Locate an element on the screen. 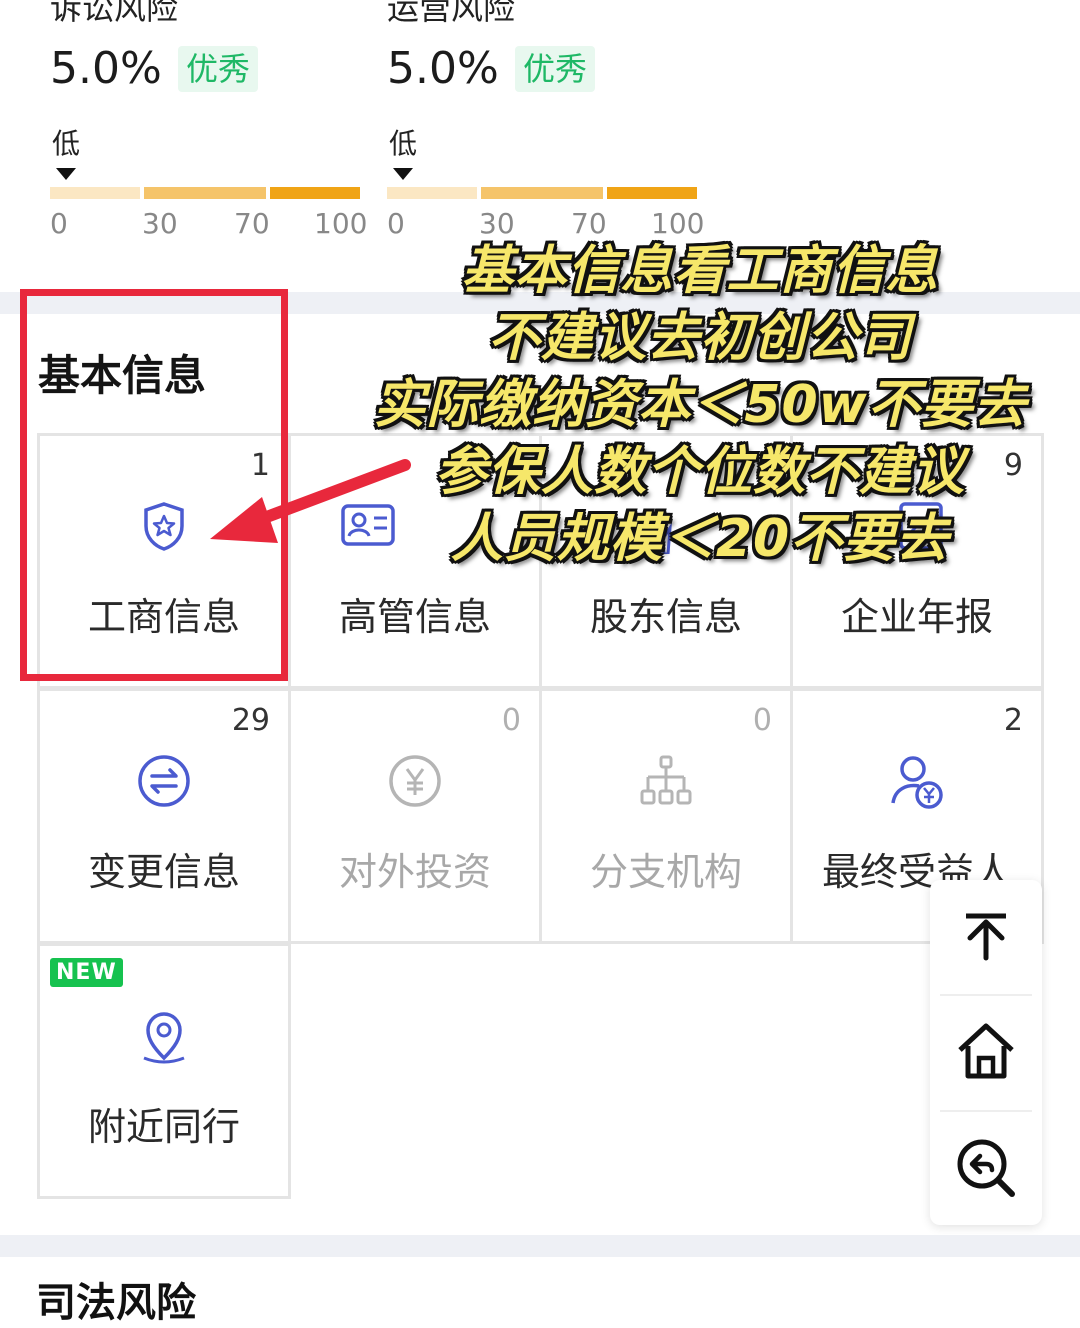  overlay-line: 参保人数个位数不建议 is located at coordinates (699, 472).